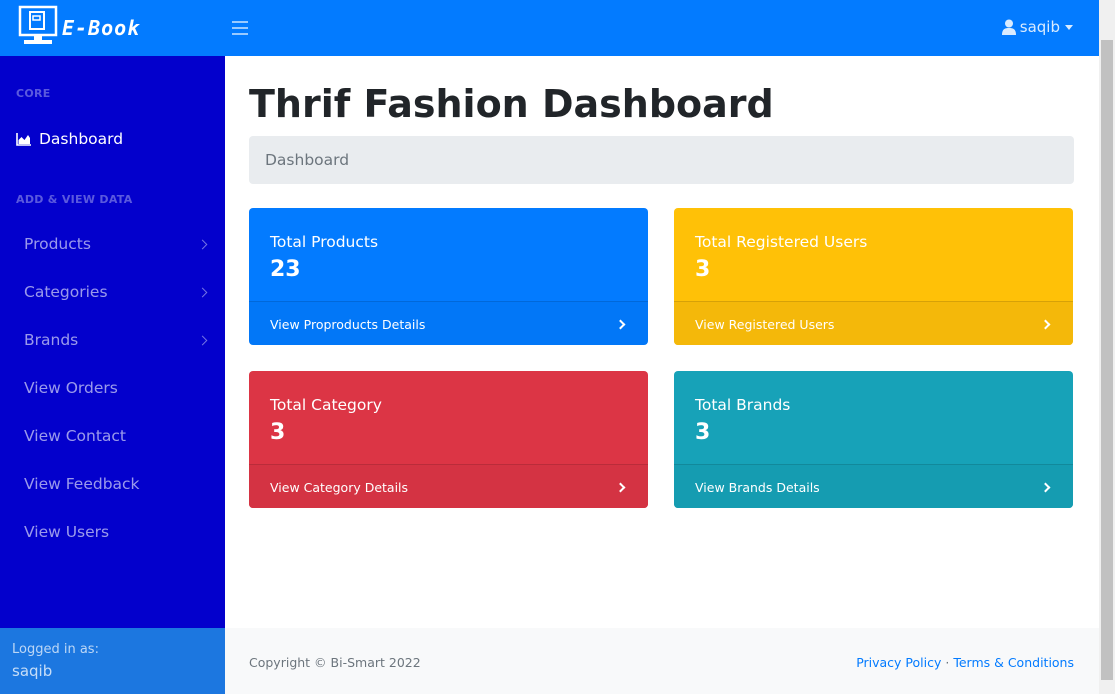 Image resolution: width=1115 pixels, height=694 pixels. What do you see at coordinates (661, 160) in the screenshot?
I see `breadcrumb: Dashboard` at bounding box center [661, 160].